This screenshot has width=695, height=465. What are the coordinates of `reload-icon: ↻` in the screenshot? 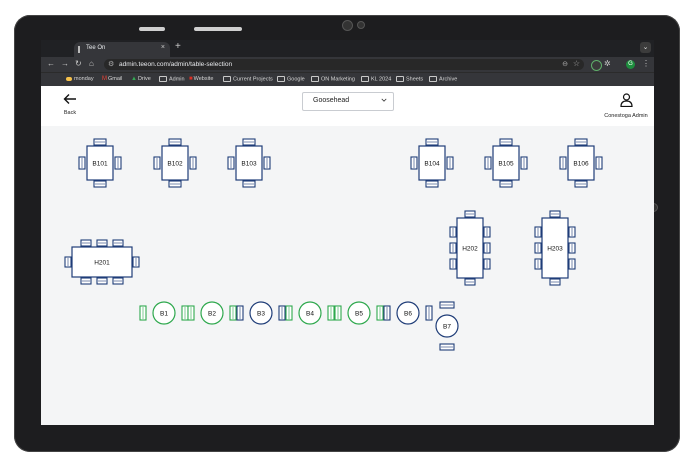 It's located at (78, 63).